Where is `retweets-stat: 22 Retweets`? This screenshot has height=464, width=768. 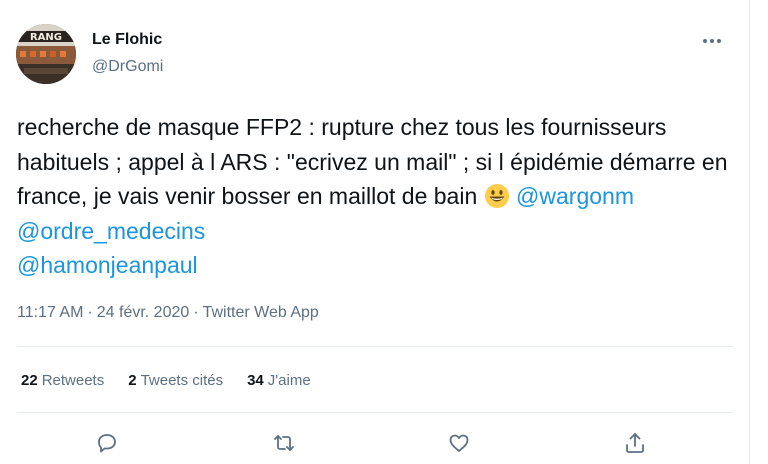
retweets-stat: 22 Retweets is located at coordinates (62, 380).